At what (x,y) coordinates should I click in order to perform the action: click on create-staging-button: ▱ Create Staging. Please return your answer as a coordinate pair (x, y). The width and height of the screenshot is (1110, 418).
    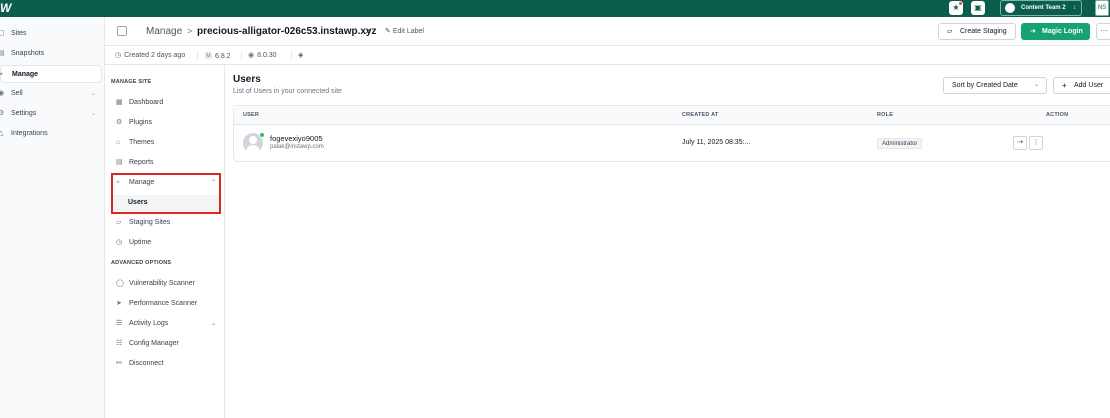
    Looking at the image, I should click on (977, 31).